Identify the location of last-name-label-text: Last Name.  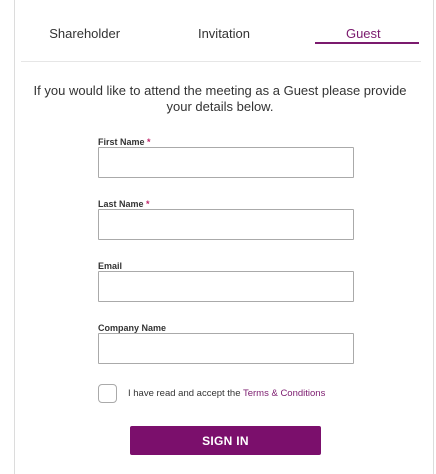
(121, 204).